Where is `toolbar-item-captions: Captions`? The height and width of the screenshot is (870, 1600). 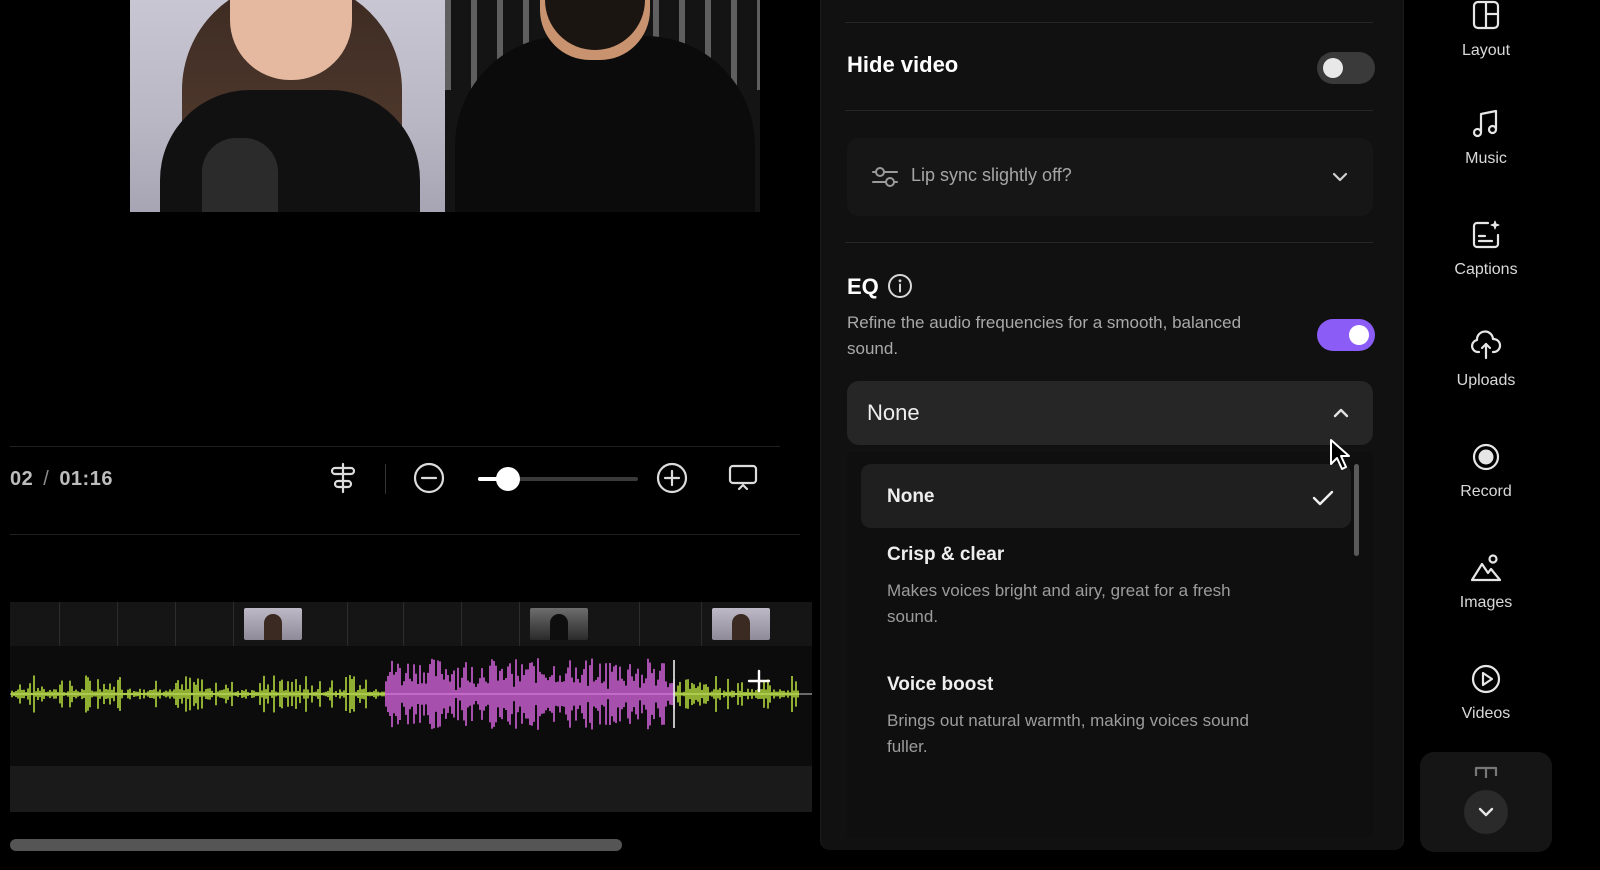
toolbar-item-captions: Captions is located at coordinates (1486, 264).